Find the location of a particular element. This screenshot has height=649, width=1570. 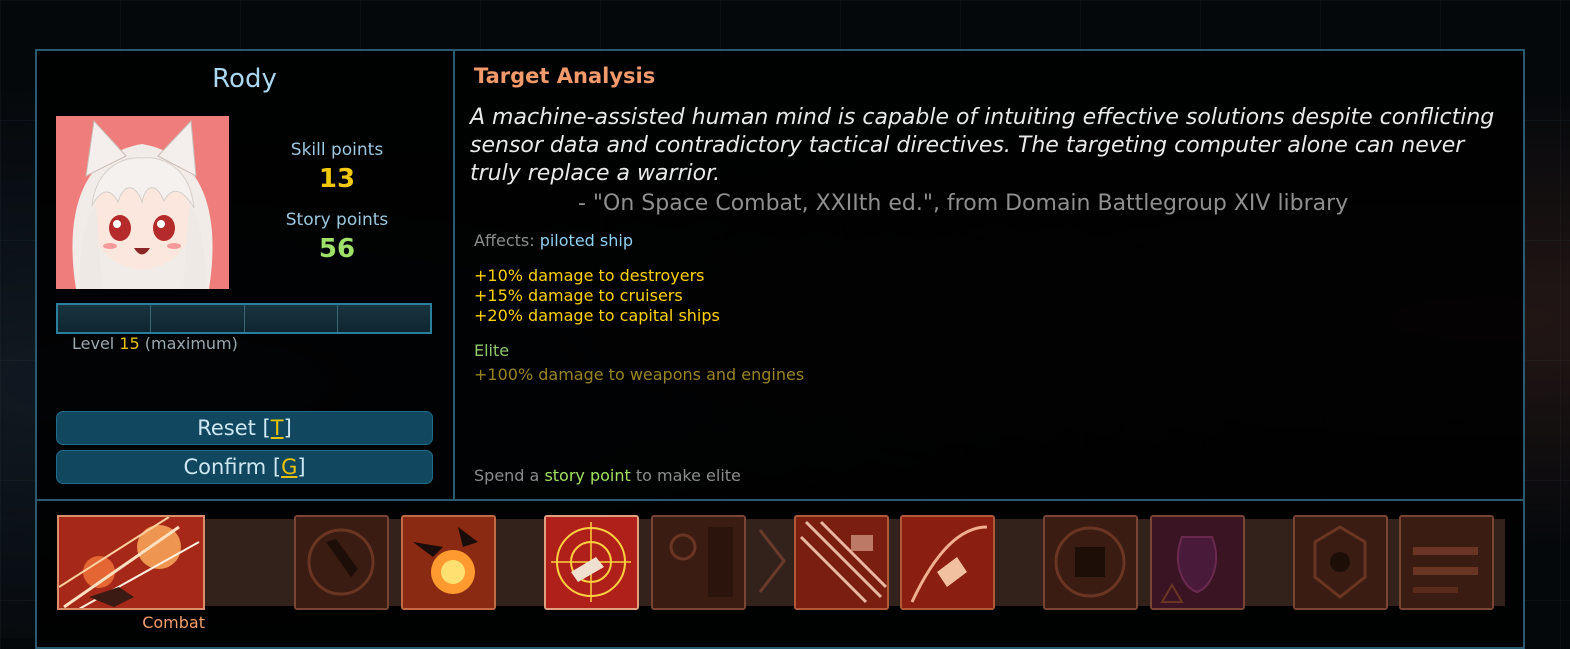

systems-expertise-icon is located at coordinates (1340, 562).